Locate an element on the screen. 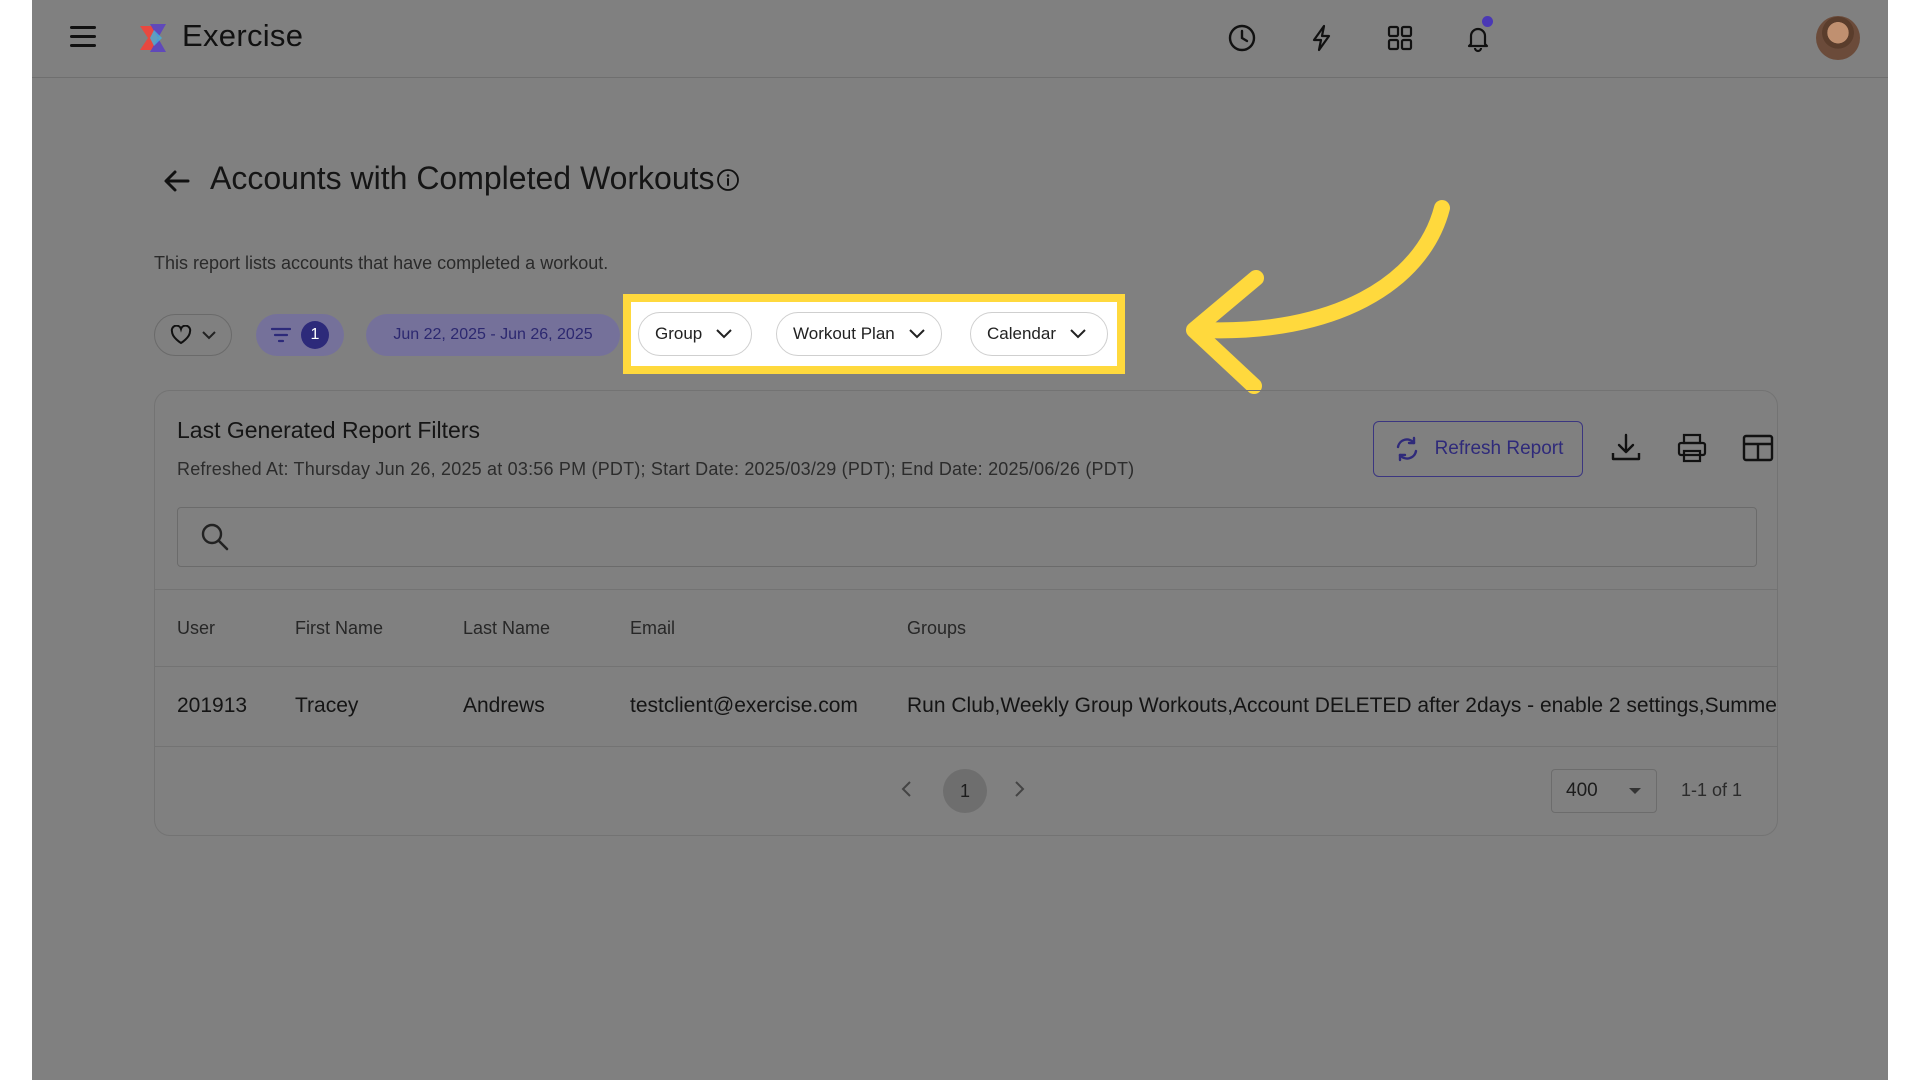 The image size is (1920, 1080). refresh-icon is located at coordinates (1406, 449).